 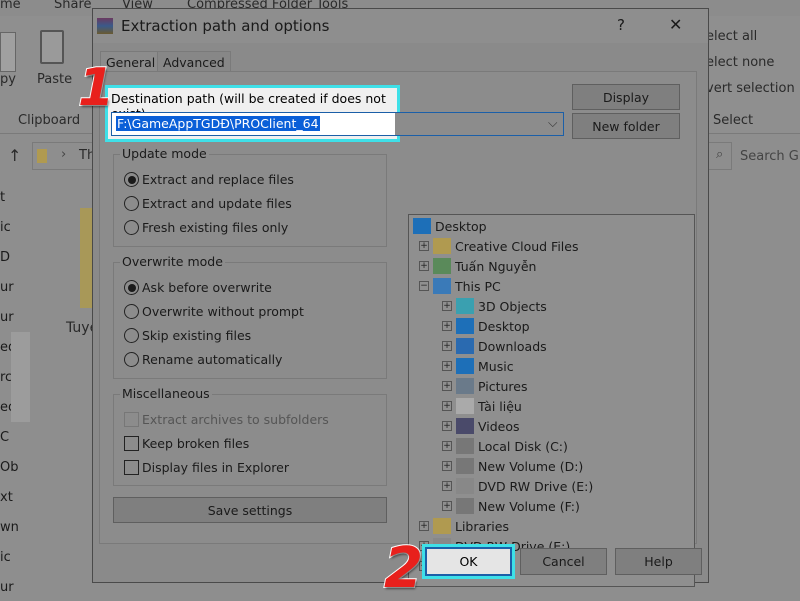 I want to click on tree-item: + New Volume (F:), so click(x=511, y=506).